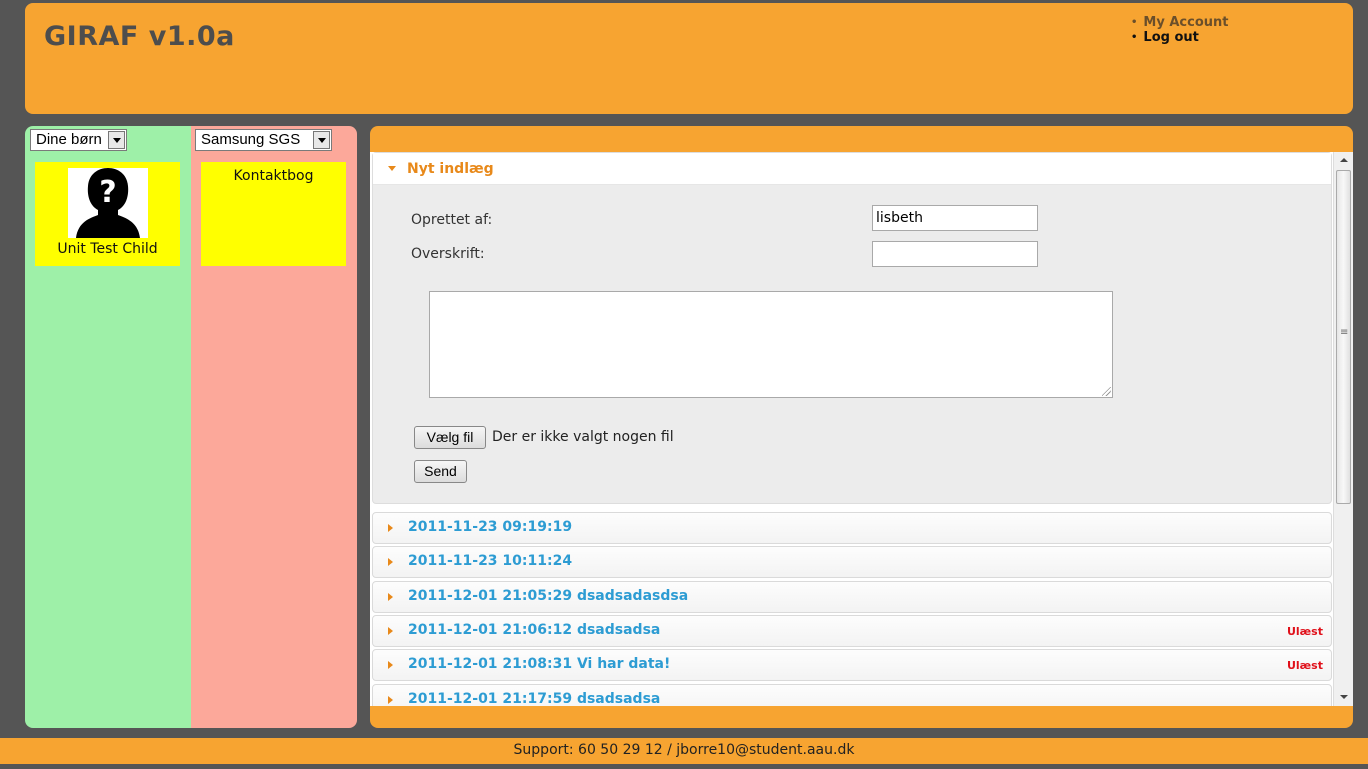  I want to click on send-button: Send, so click(440, 471).